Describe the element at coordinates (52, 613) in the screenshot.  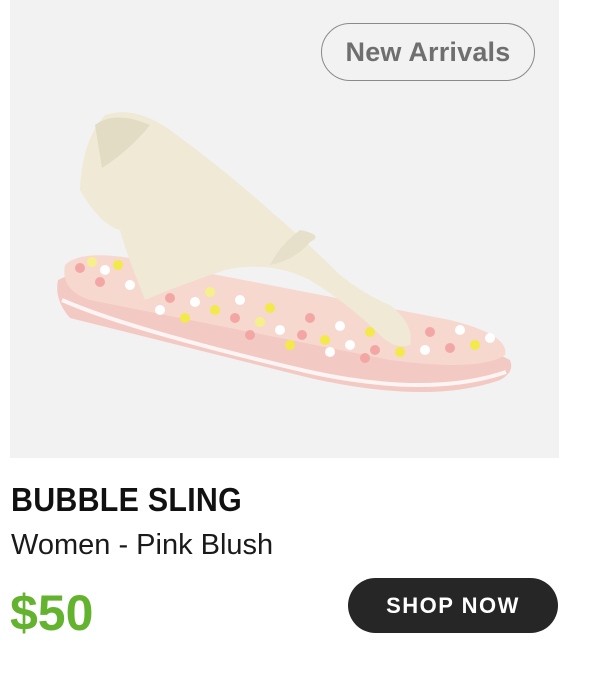
I see `product-price: $50` at that location.